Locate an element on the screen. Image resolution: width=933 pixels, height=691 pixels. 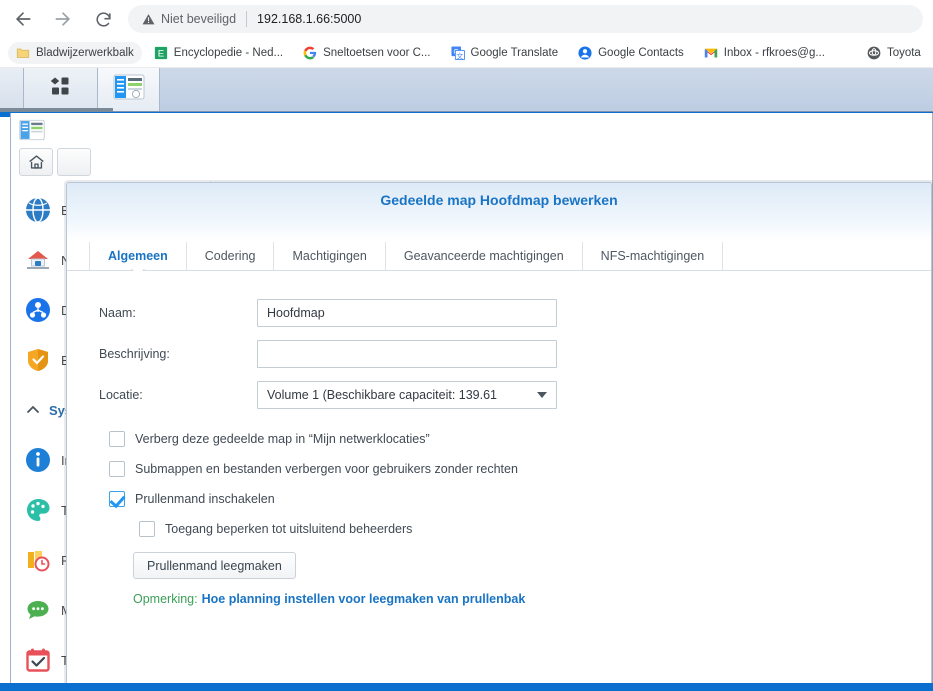
locatie-label: Locatie: is located at coordinates (121, 394).